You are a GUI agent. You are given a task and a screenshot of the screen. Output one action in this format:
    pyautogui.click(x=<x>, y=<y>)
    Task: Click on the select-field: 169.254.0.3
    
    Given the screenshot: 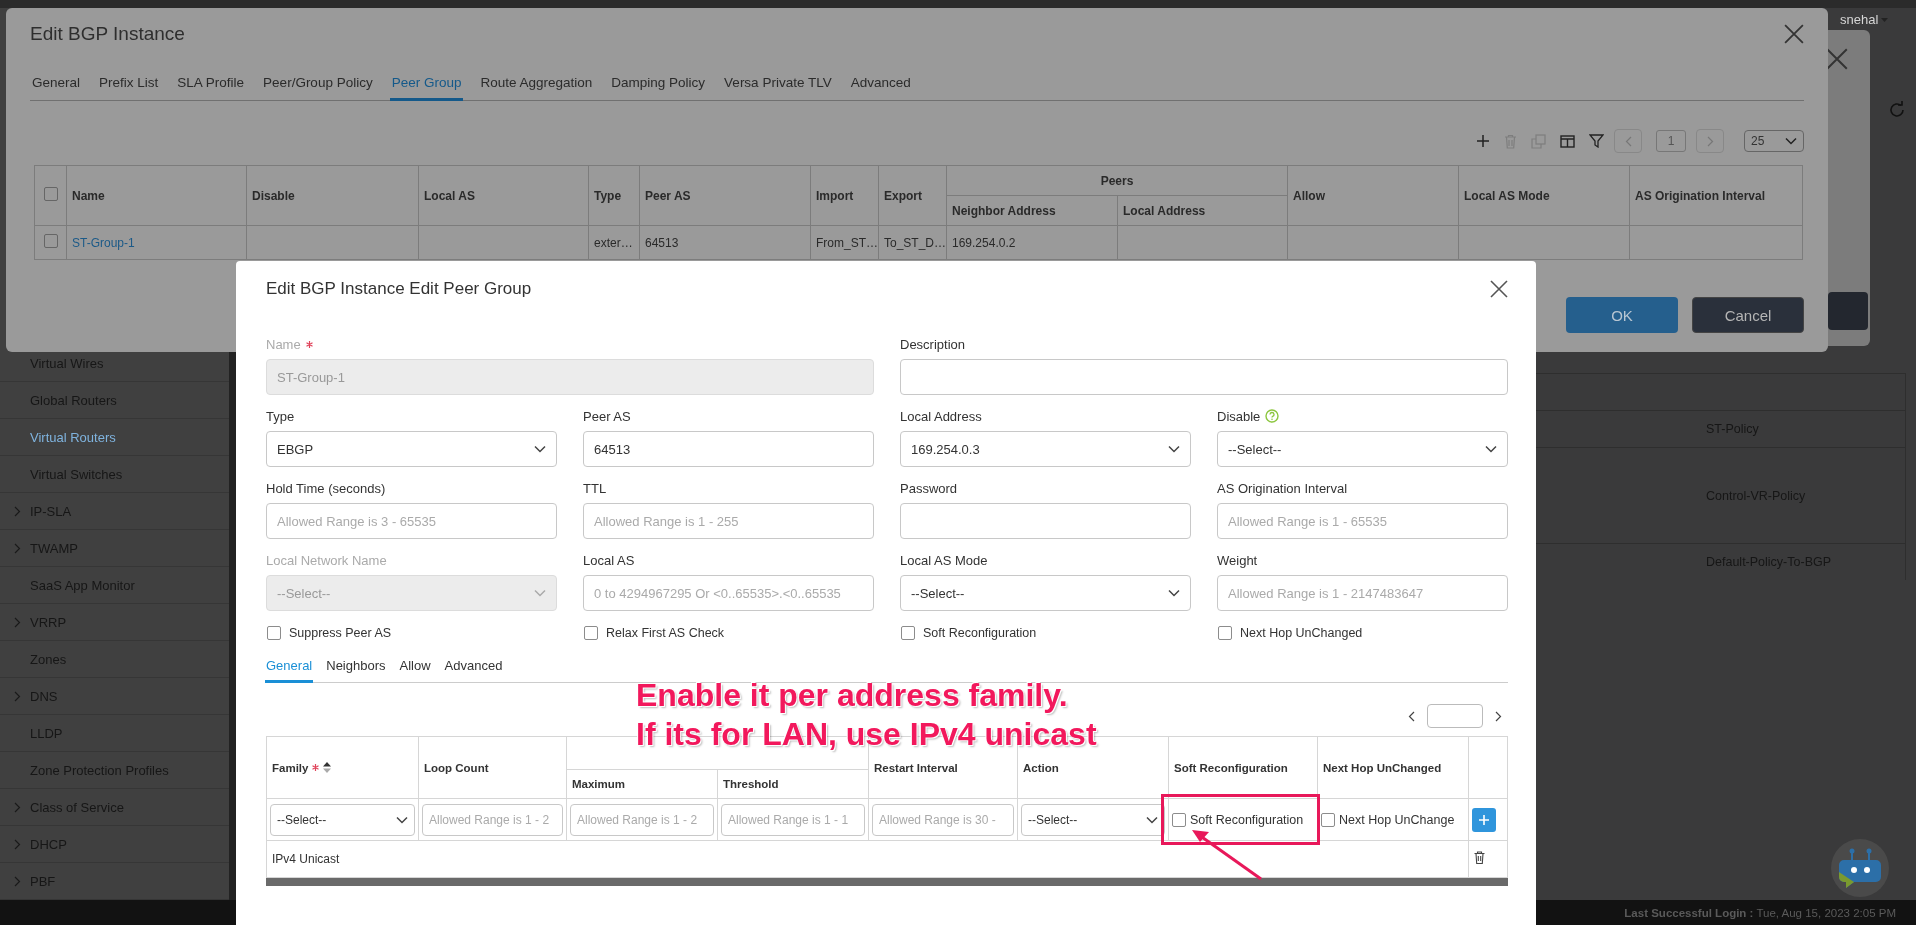 What is the action you would take?
    pyautogui.click(x=1045, y=449)
    